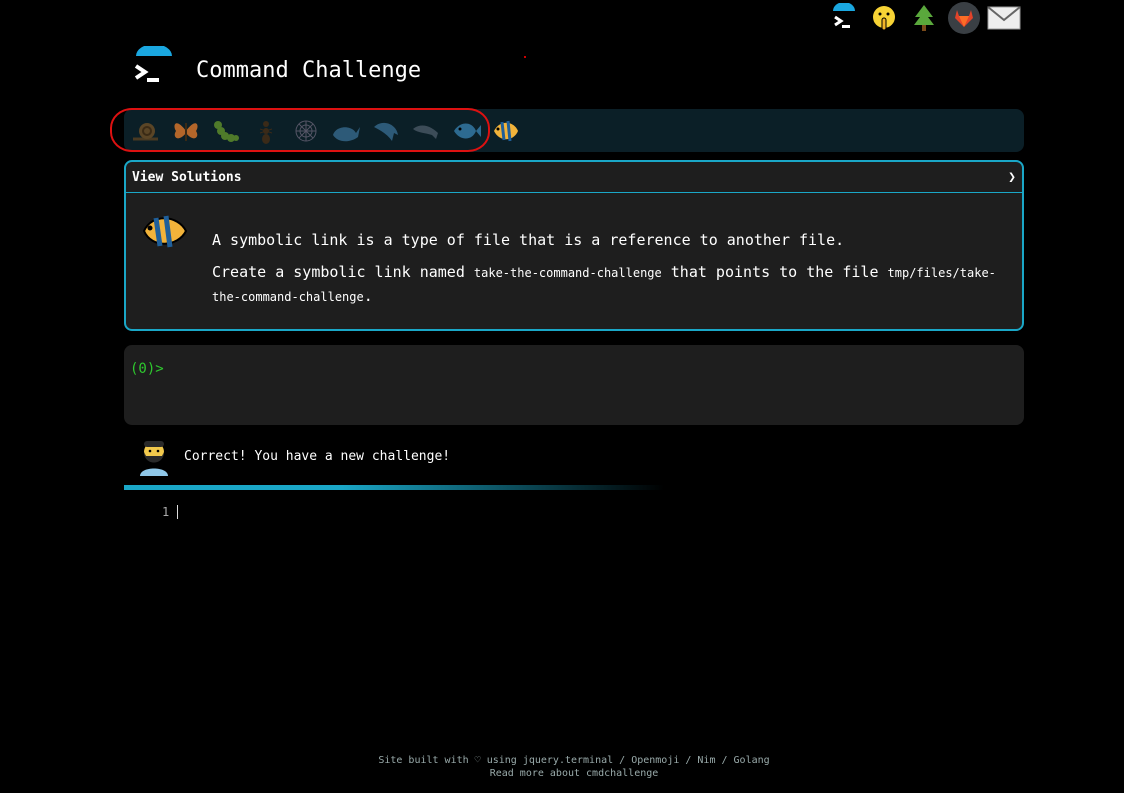 Image resolution: width=1124 pixels, height=793 pixels. I want to click on task-text-pre: Create a symbolic link named, so click(343, 272).